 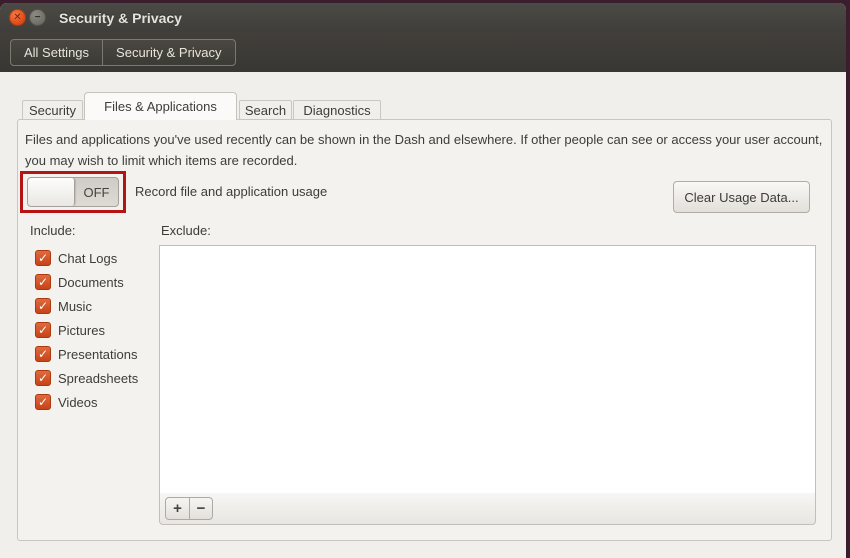 What do you see at coordinates (98, 354) in the screenshot?
I see `include-item-label: Presentations` at bounding box center [98, 354].